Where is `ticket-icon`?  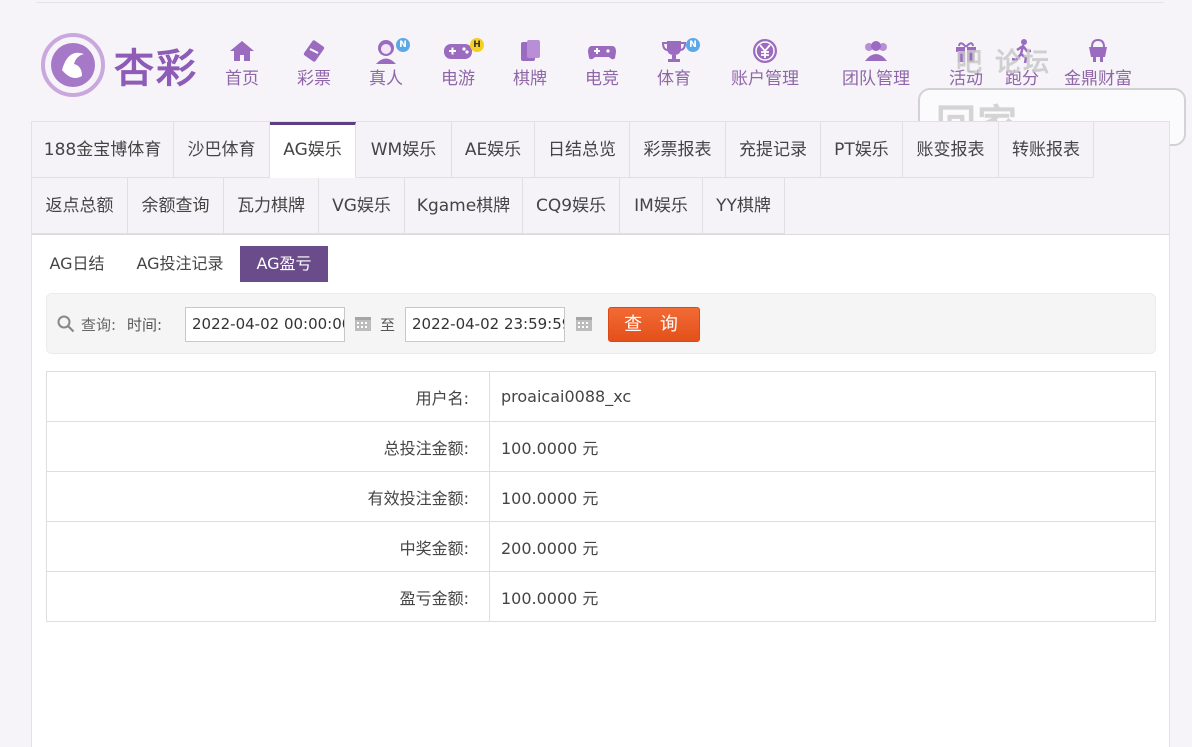
ticket-icon is located at coordinates (314, 51).